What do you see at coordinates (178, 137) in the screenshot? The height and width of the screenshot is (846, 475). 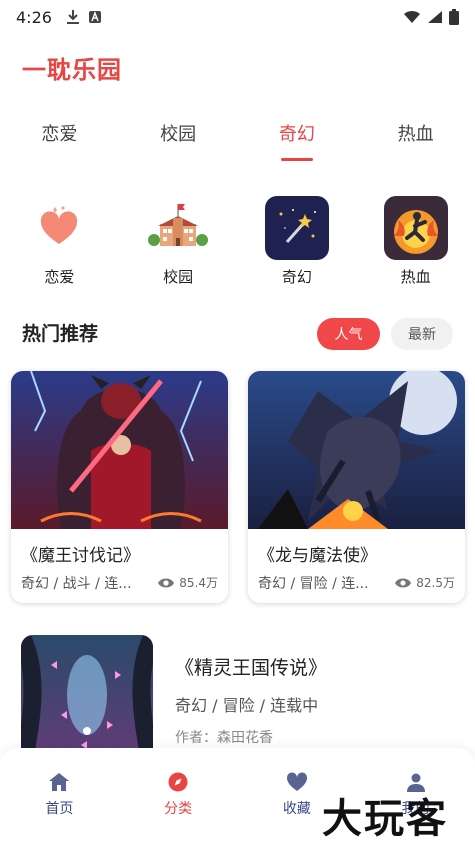 I see `tab-campus: 校园` at bounding box center [178, 137].